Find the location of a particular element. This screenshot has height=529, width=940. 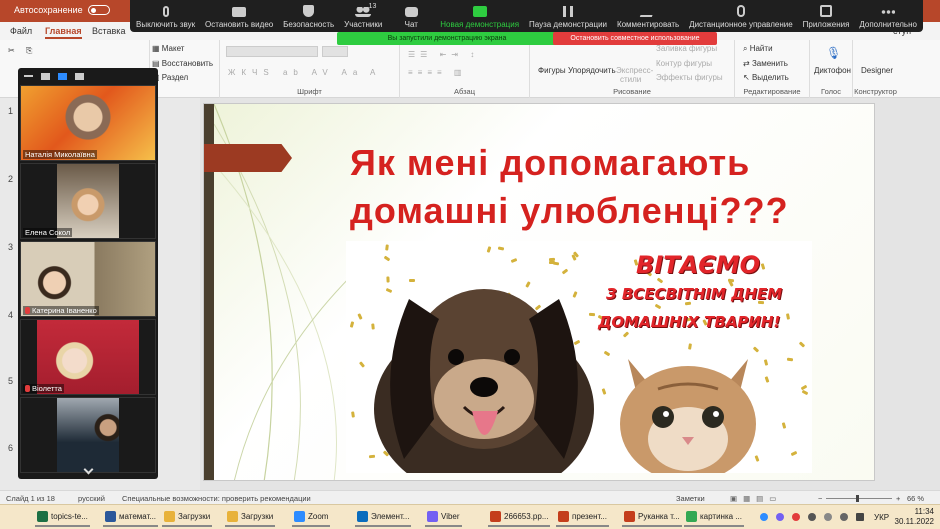

reset-button: ▤ Восстановить is located at coordinates (182, 63).